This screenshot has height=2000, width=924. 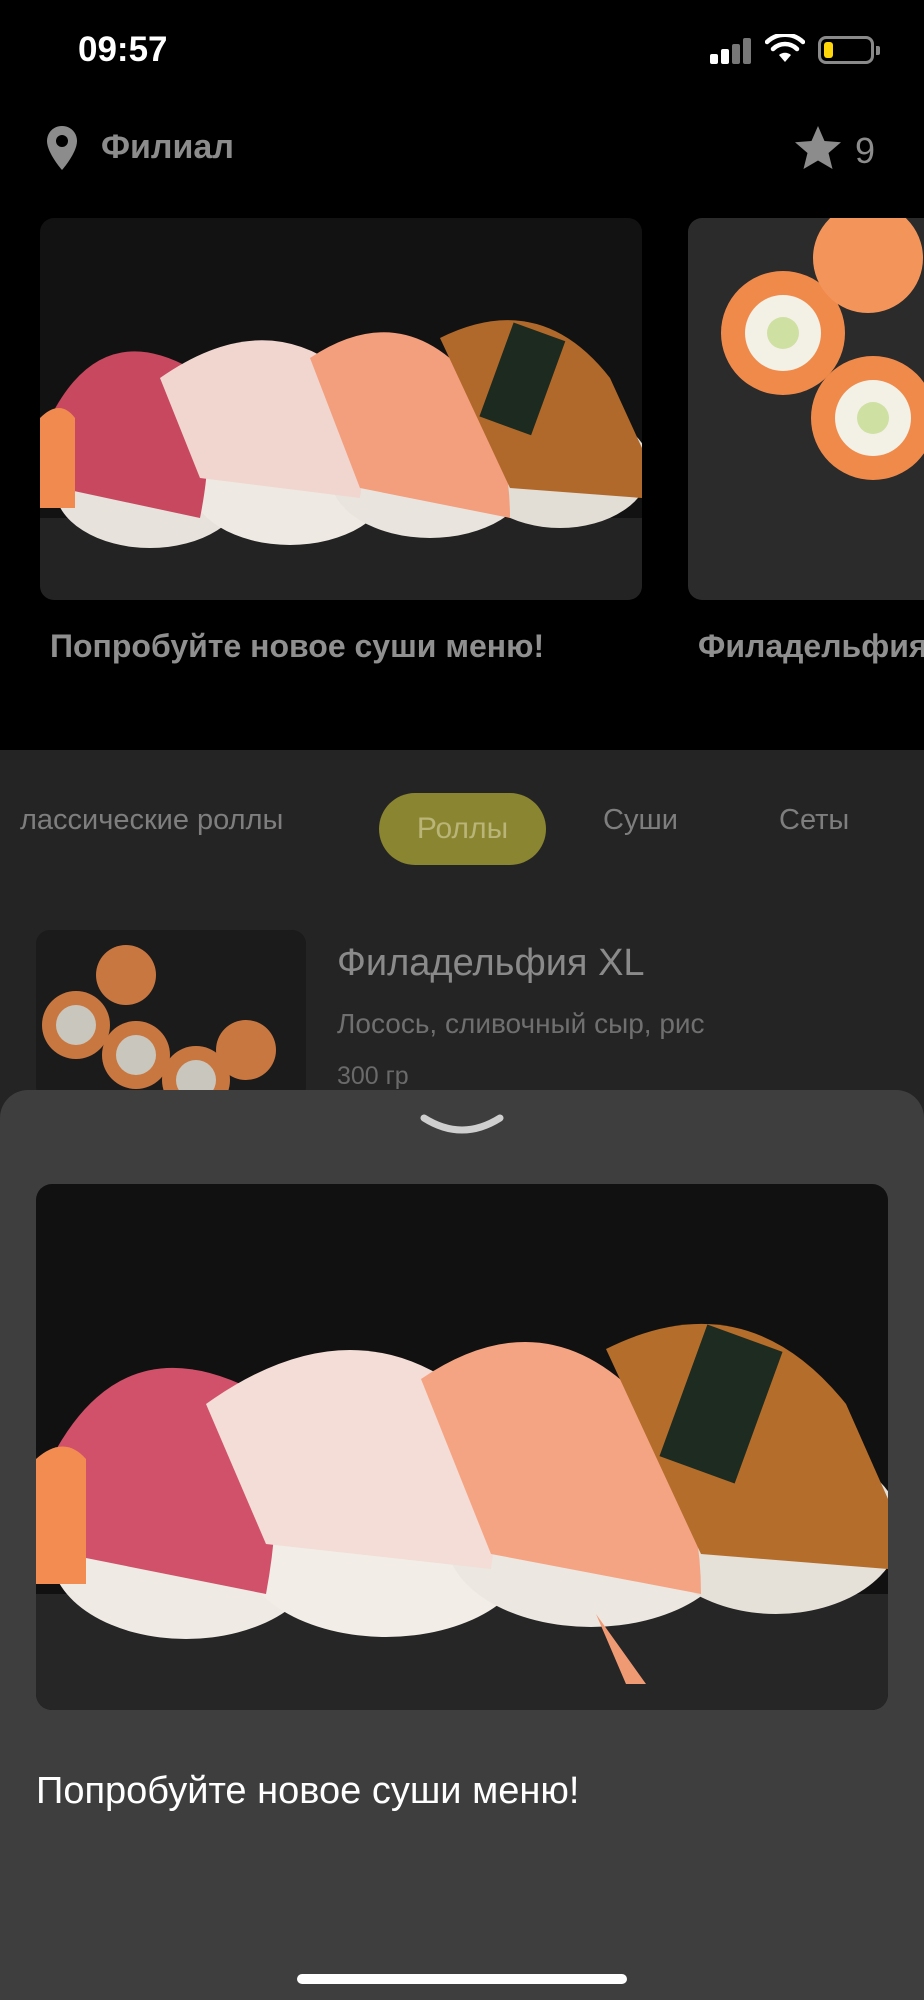 I want to click on home-indicator, so click(x=462, y=1979).